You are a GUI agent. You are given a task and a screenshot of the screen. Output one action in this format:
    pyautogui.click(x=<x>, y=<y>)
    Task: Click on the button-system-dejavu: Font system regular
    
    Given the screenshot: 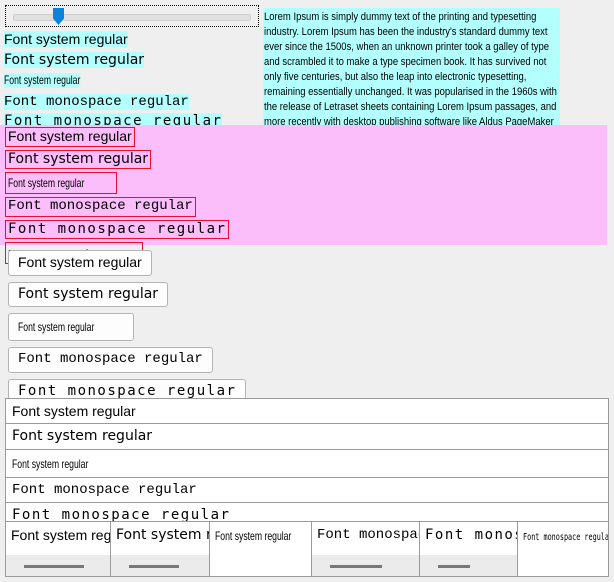 What is the action you would take?
    pyautogui.click(x=88, y=294)
    